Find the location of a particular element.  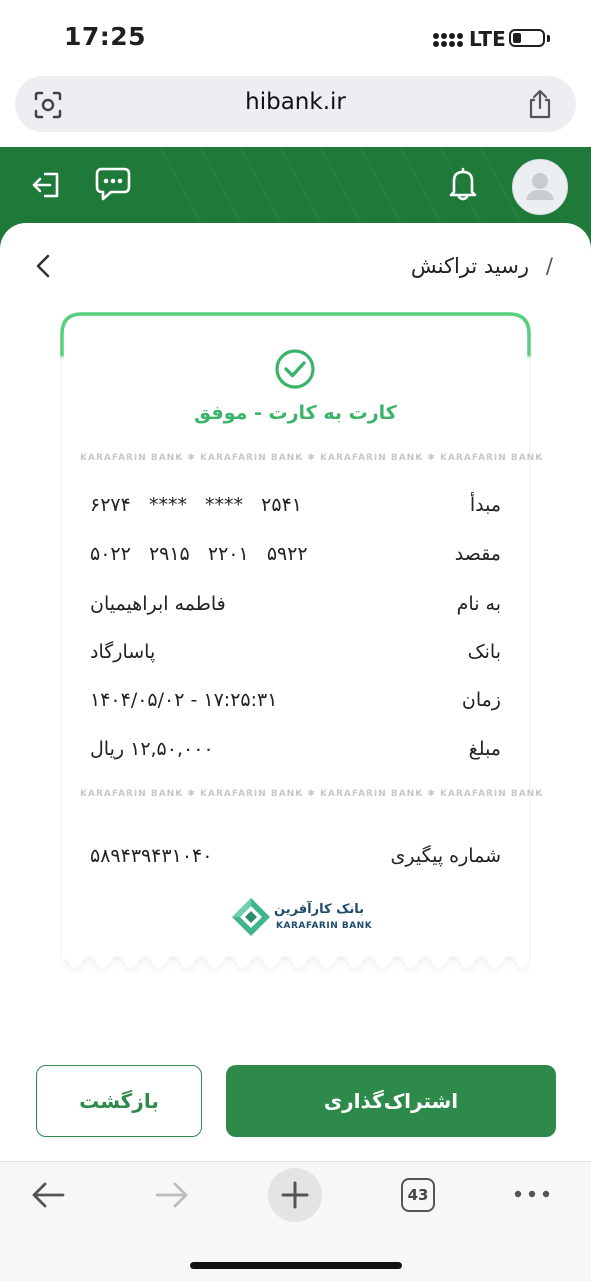

recipient-value: فاطمه ابراهیمیان is located at coordinates (158, 604).